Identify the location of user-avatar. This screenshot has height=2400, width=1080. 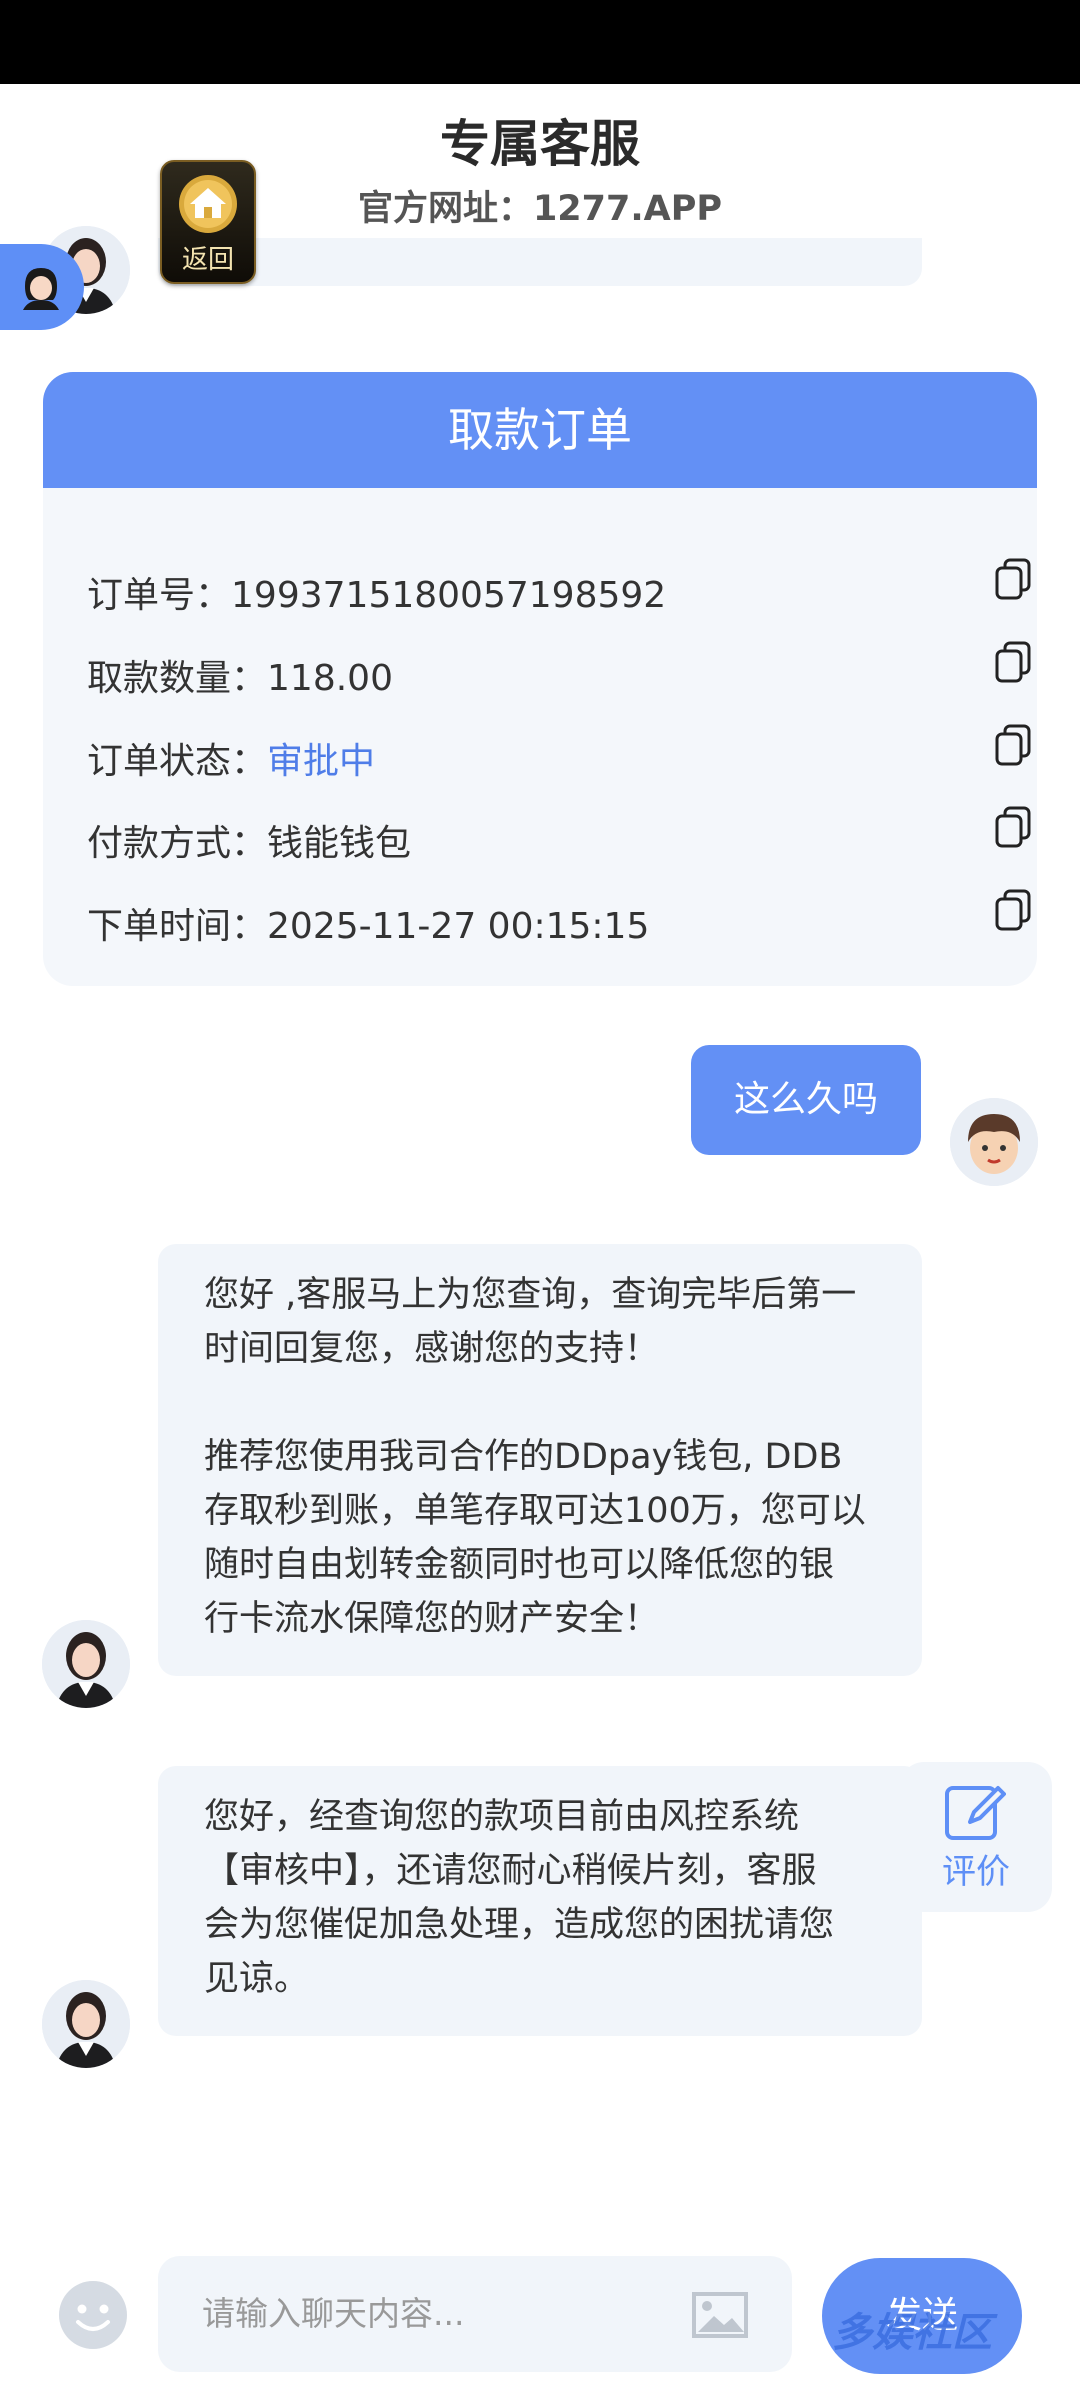
(994, 1142).